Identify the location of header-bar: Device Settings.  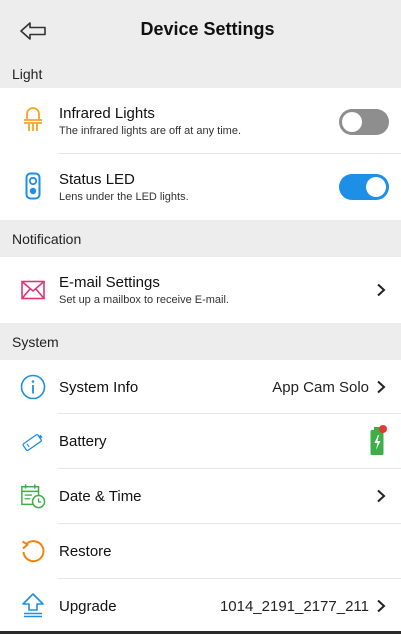
(200, 30).